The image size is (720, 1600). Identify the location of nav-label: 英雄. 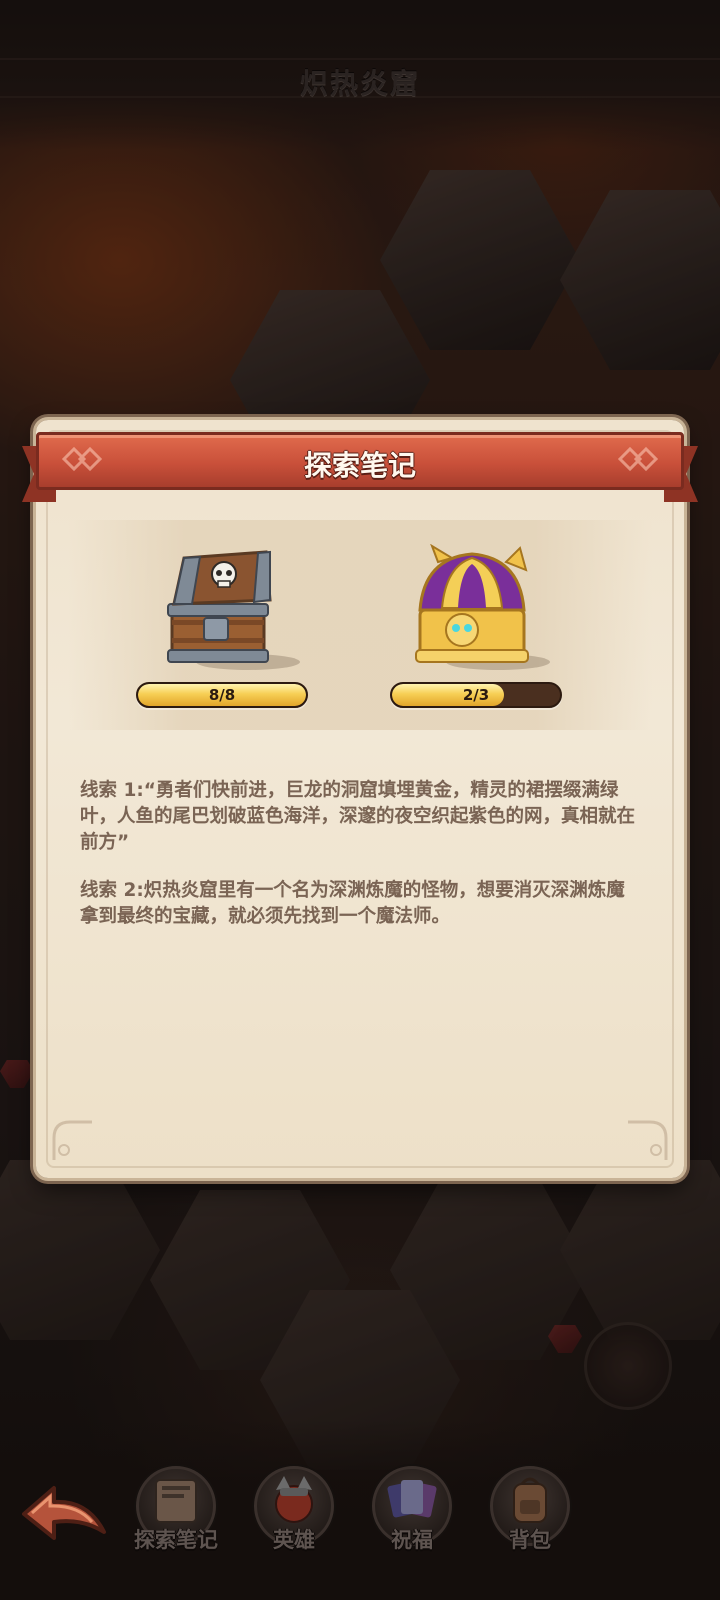
(294, 1540).